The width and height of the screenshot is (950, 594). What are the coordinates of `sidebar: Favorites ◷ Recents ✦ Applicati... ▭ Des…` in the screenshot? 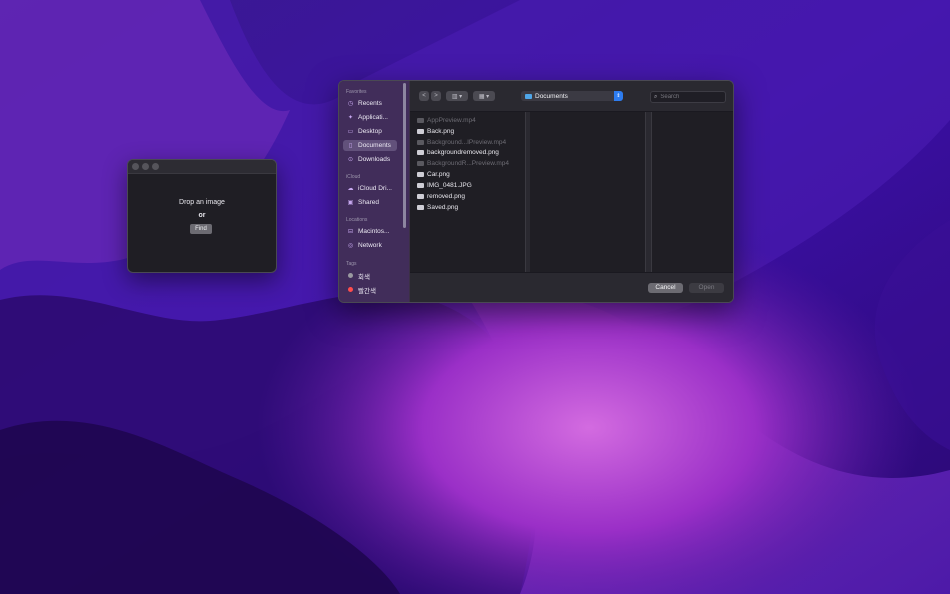 It's located at (374, 191).